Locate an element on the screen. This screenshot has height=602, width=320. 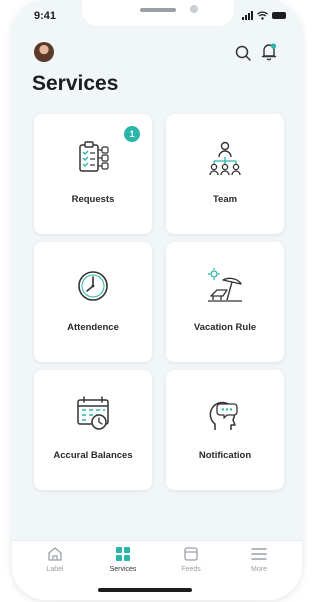
tab-label: Label is located at coordinates (55, 565).